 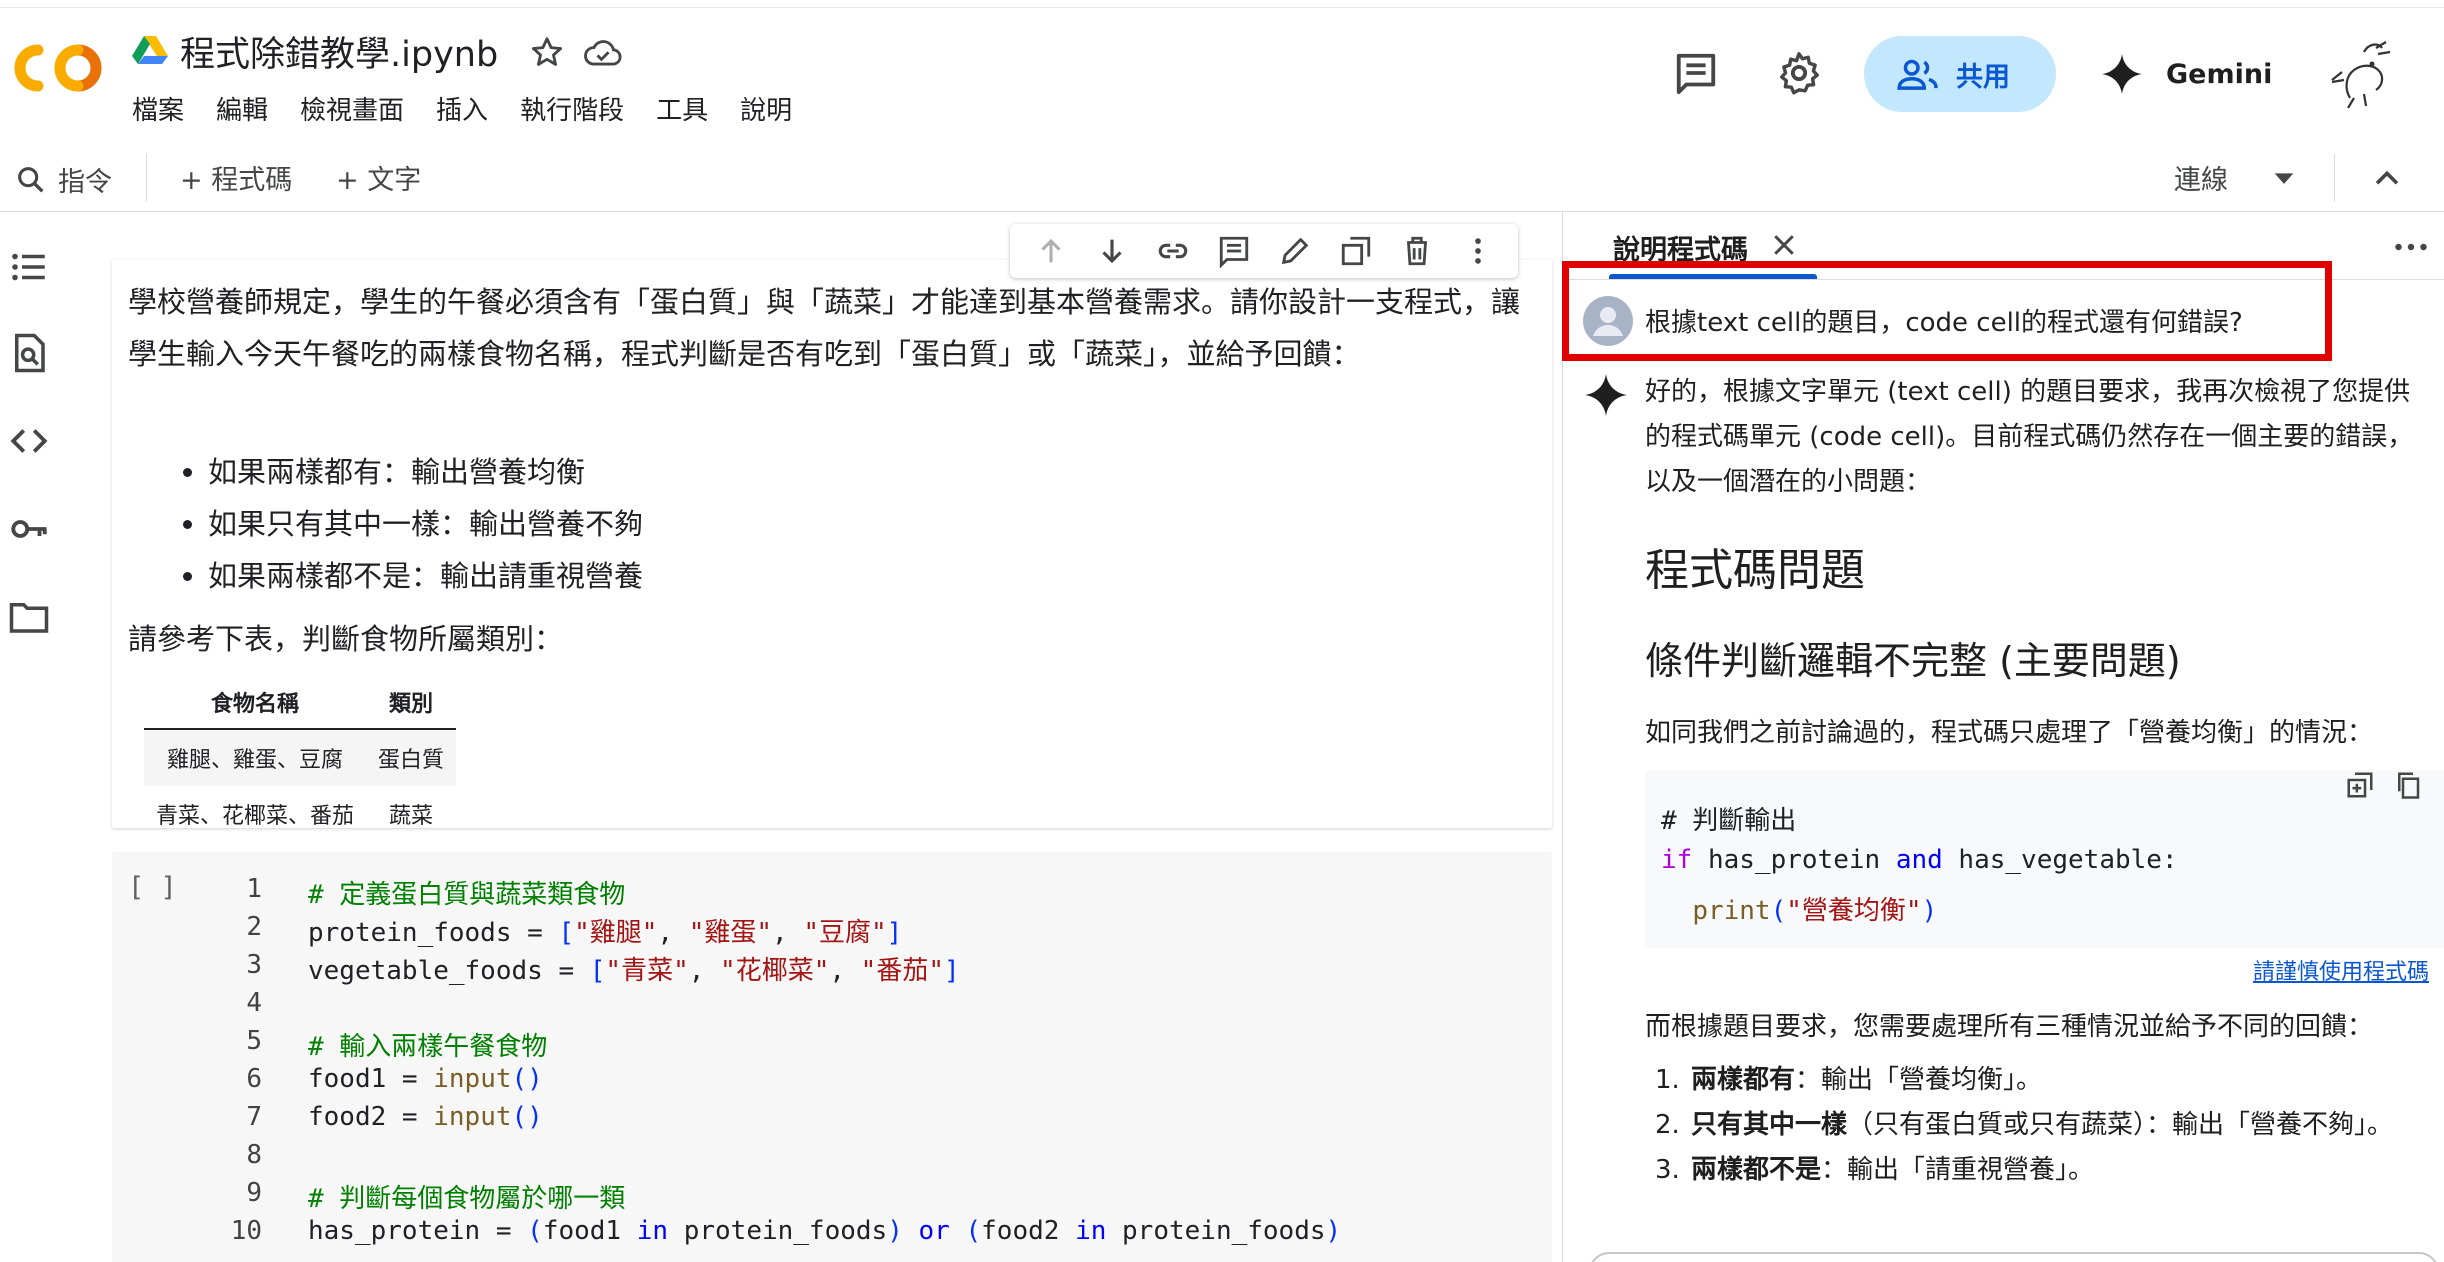 I want to click on star-icon, so click(x=547, y=53).